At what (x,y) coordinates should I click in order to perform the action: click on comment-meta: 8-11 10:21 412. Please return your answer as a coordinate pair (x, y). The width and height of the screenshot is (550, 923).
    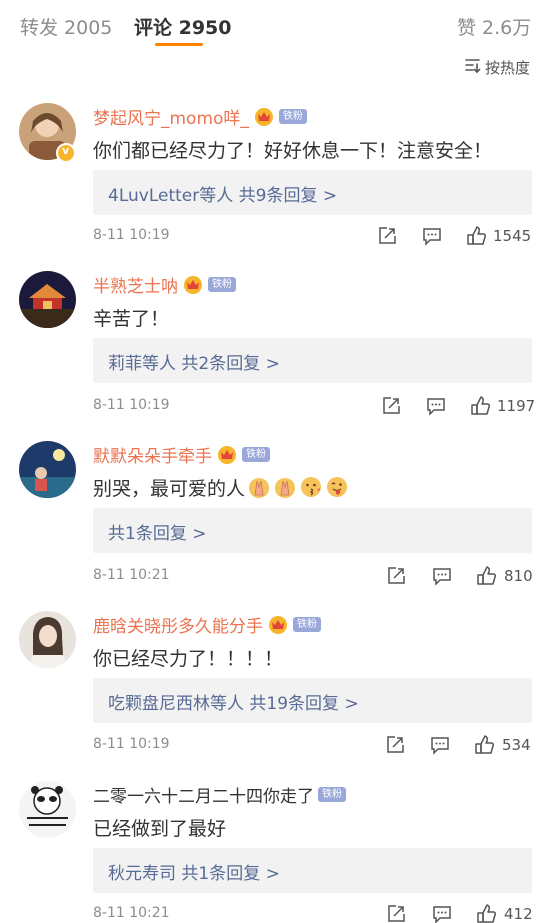
    Looking at the image, I should click on (313, 913).